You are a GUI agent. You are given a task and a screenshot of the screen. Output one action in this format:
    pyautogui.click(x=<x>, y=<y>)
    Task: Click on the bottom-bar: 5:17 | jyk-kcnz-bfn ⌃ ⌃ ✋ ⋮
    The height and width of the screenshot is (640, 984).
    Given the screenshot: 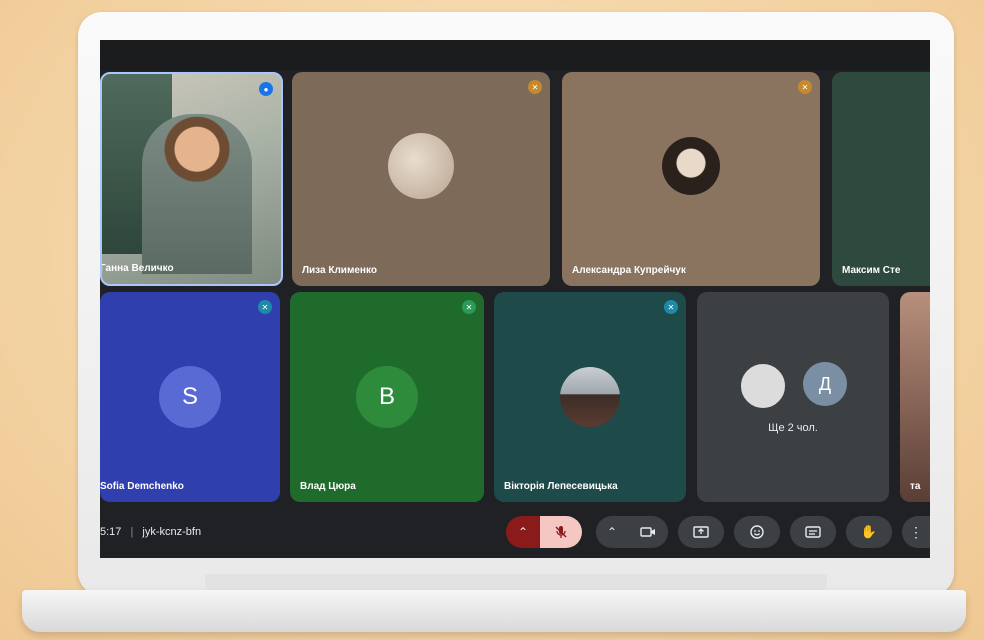 What is the action you would take?
    pyautogui.click(x=515, y=535)
    